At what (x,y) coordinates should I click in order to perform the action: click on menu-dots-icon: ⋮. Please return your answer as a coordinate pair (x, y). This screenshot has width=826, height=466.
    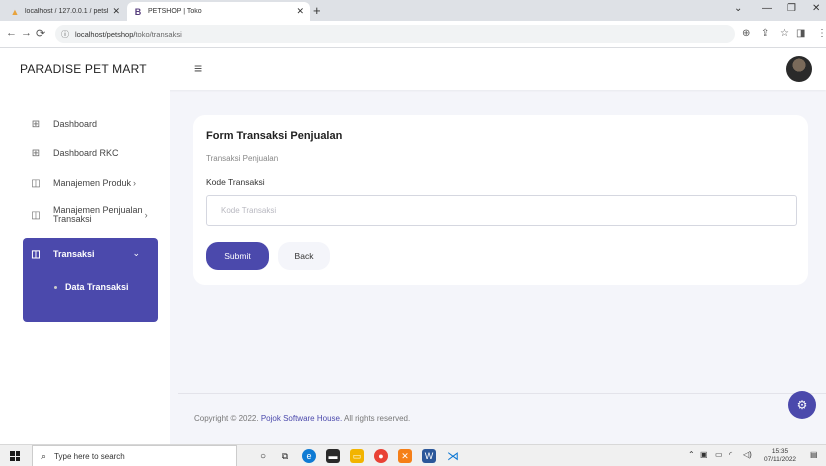
    Looking at the image, I should click on (821, 33).